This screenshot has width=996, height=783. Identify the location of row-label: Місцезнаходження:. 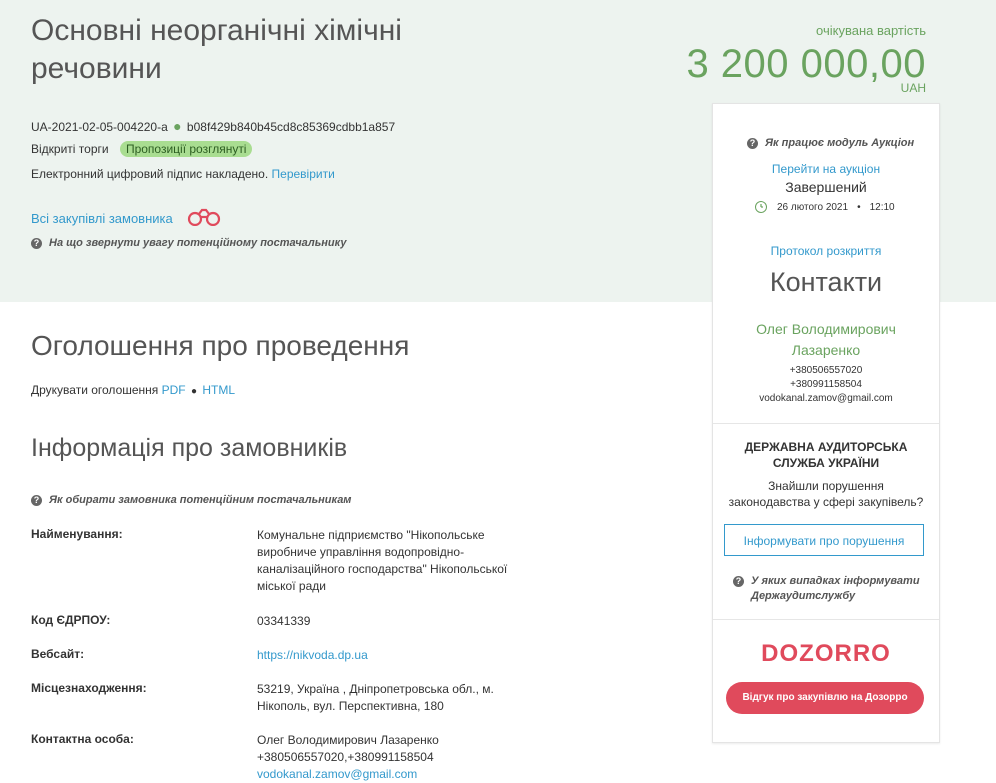
(89, 688).